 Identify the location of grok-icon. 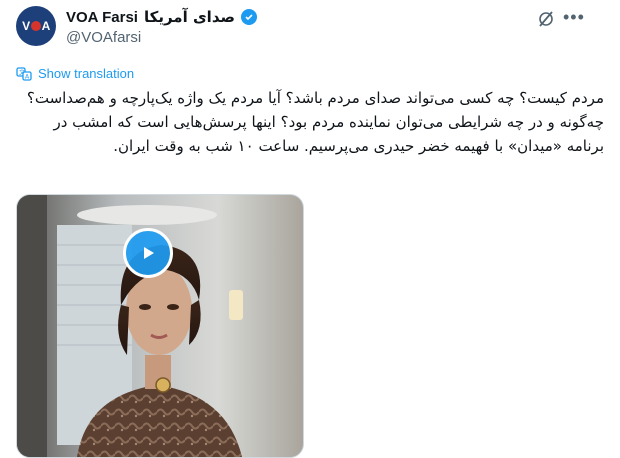
(546, 19).